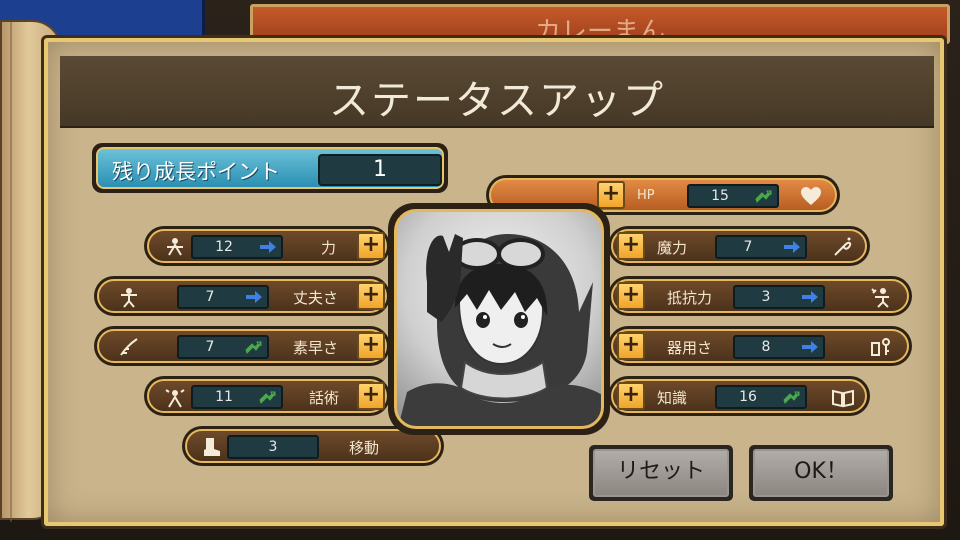 The width and height of the screenshot is (960, 540). What do you see at coordinates (371, 296) in the screenshot?
I see `toughness-plus-button: +` at bounding box center [371, 296].